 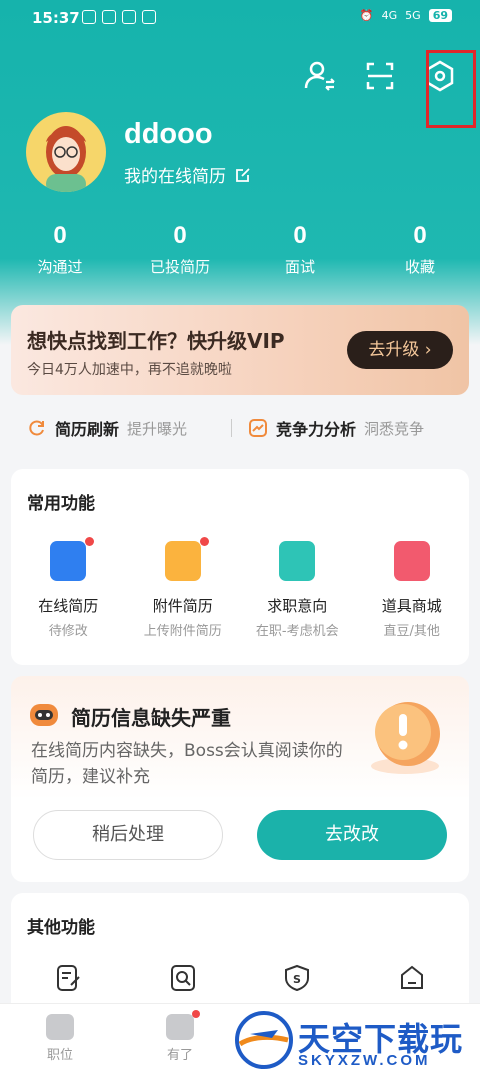 What do you see at coordinates (411, 561) in the screenshot?
I see `shopping-bag-icon` at bounding box center [411, 561].